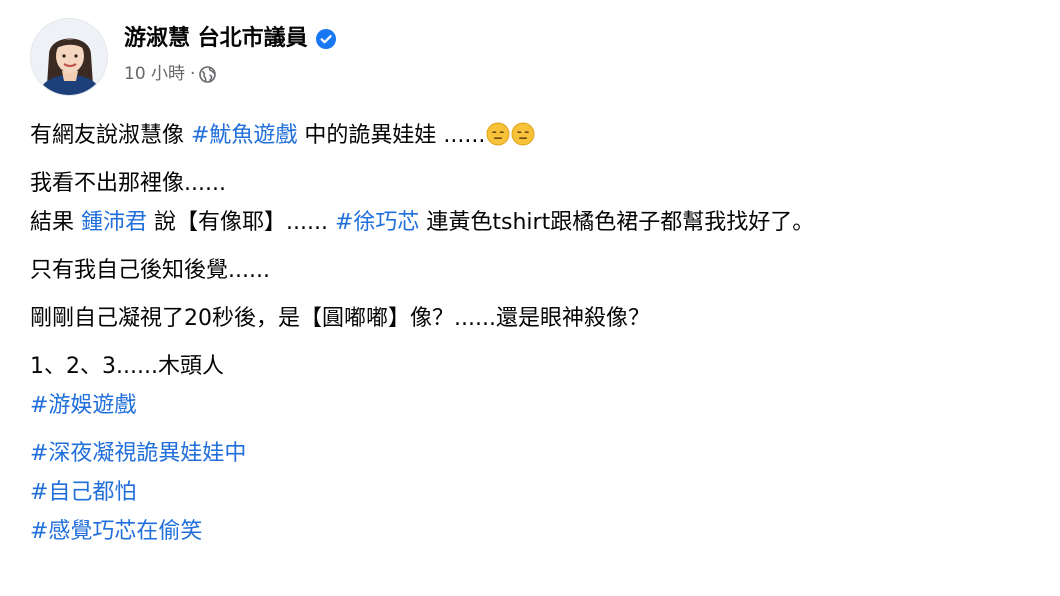 The height and width of the screenshot is (596, 1060). What do you see at coordinates (114, 222) in the screenshot?
I see `mention-link: 鍾沛君` at bounding box center [114, 222].